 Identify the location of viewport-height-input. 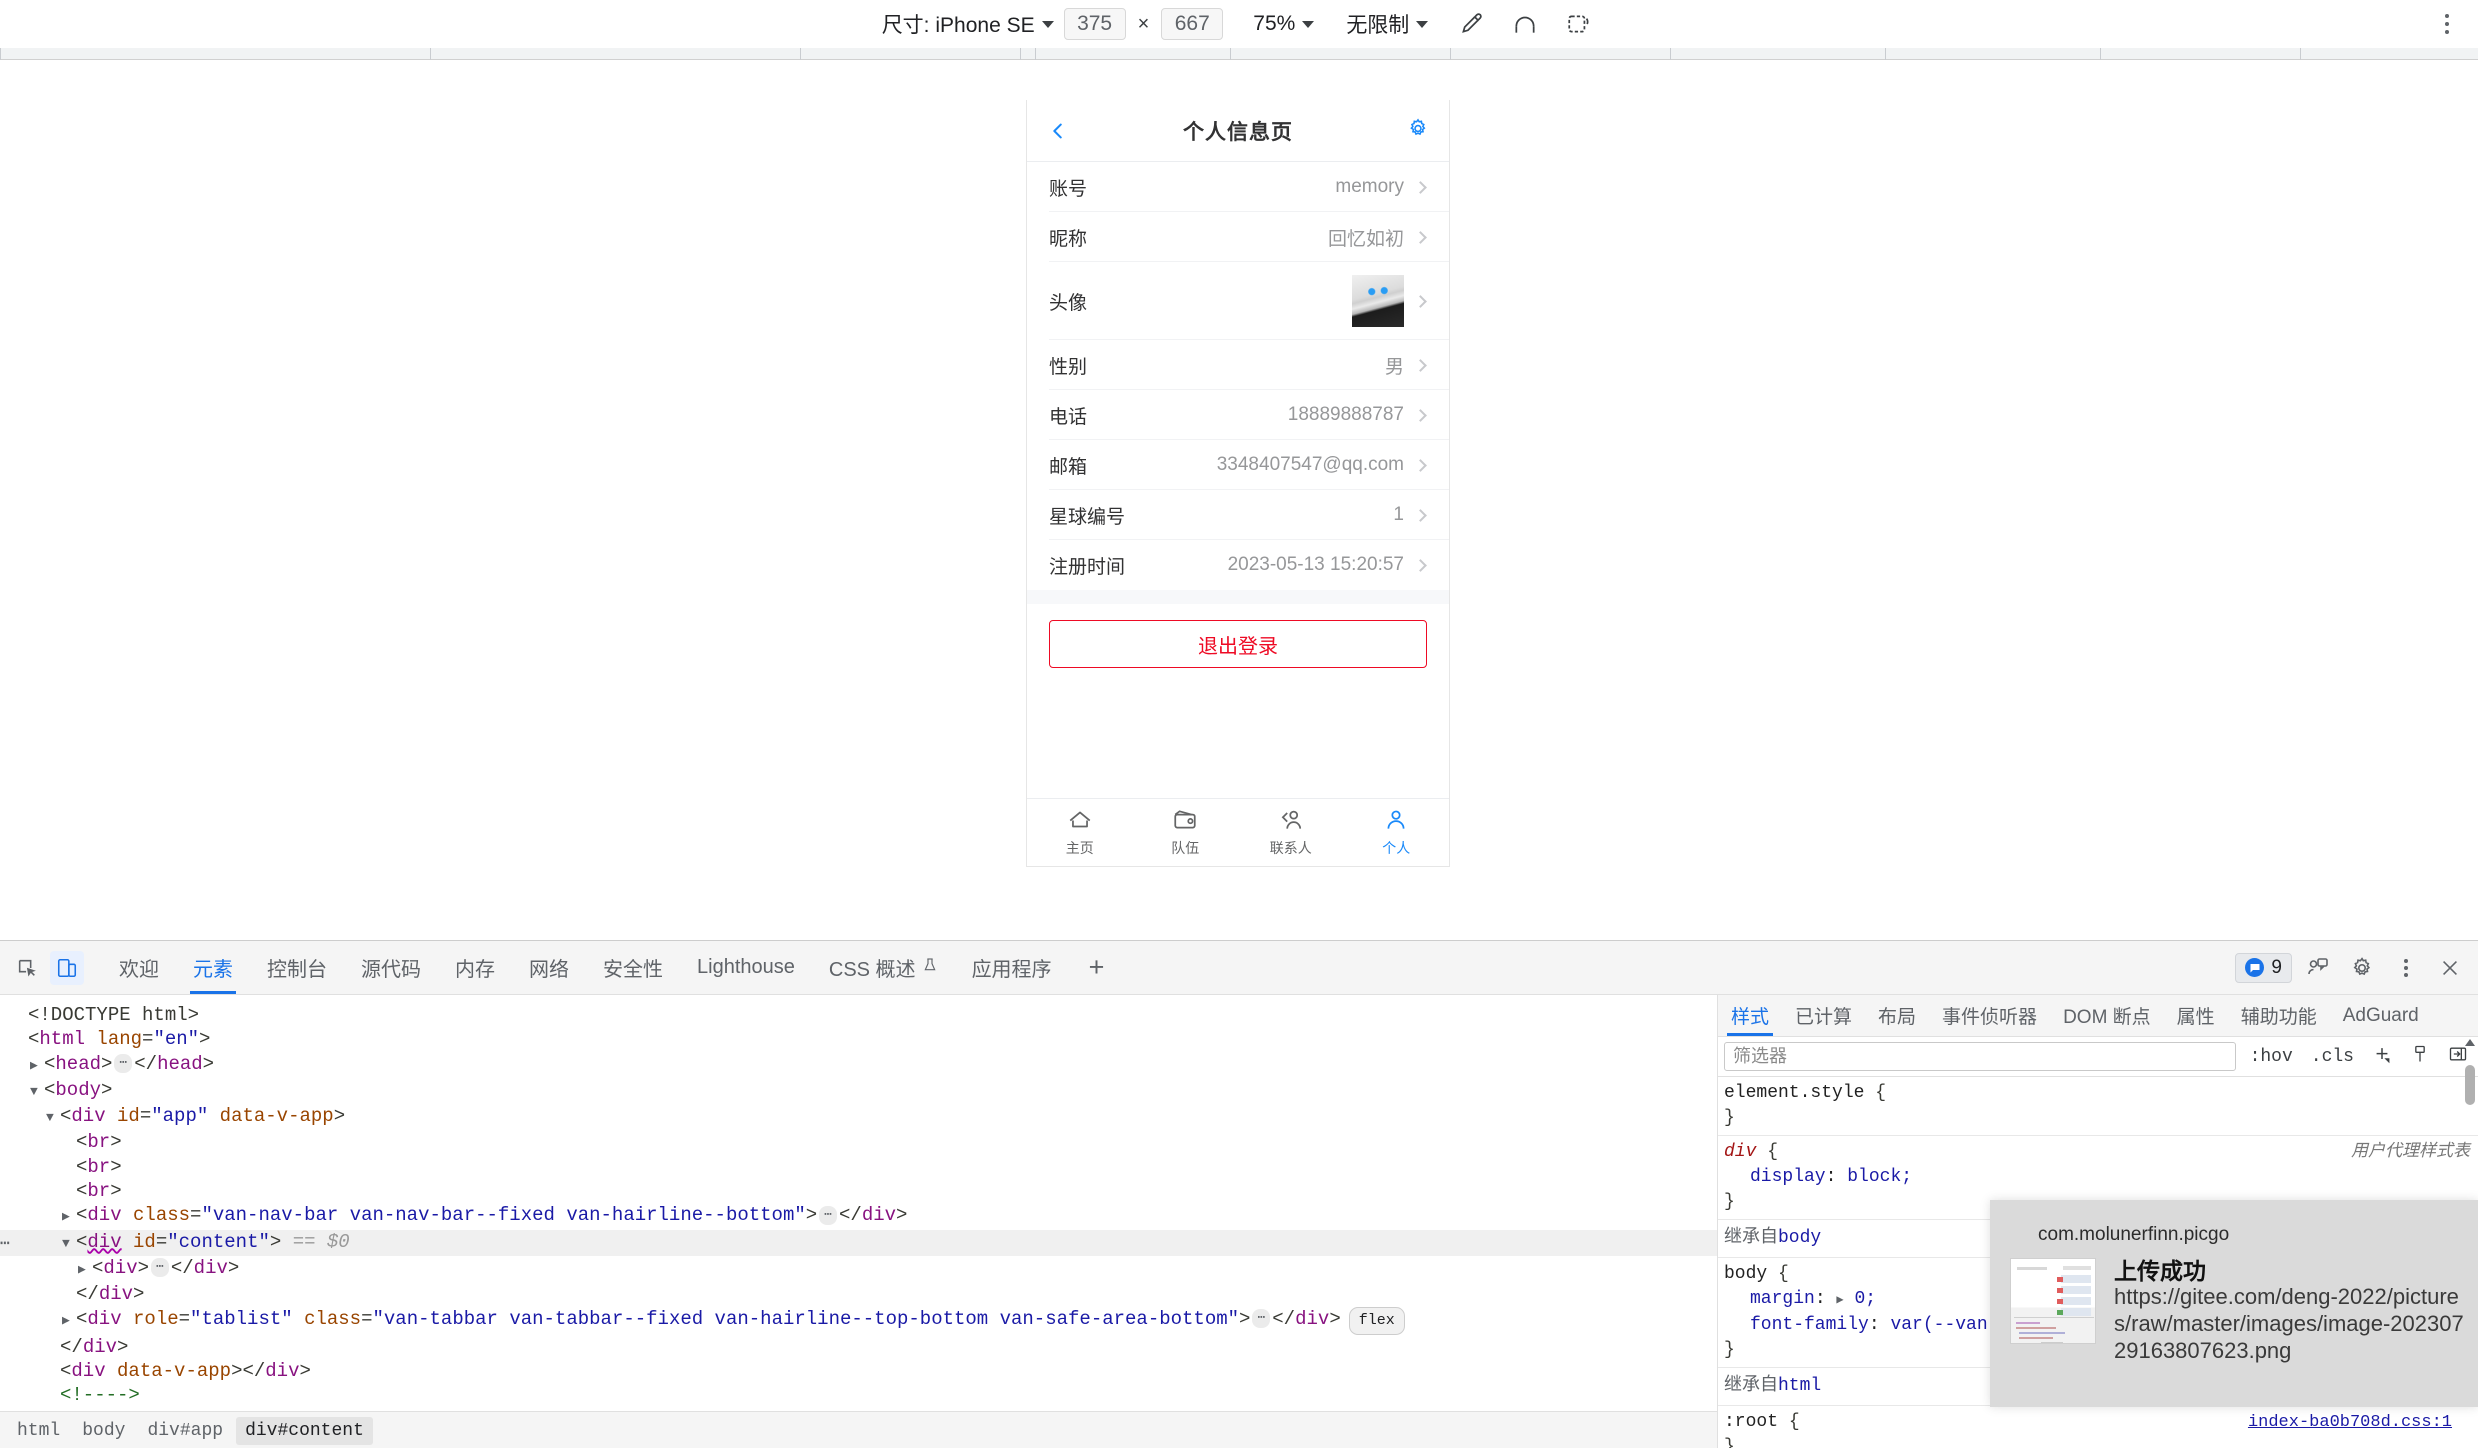
(1192, 24).